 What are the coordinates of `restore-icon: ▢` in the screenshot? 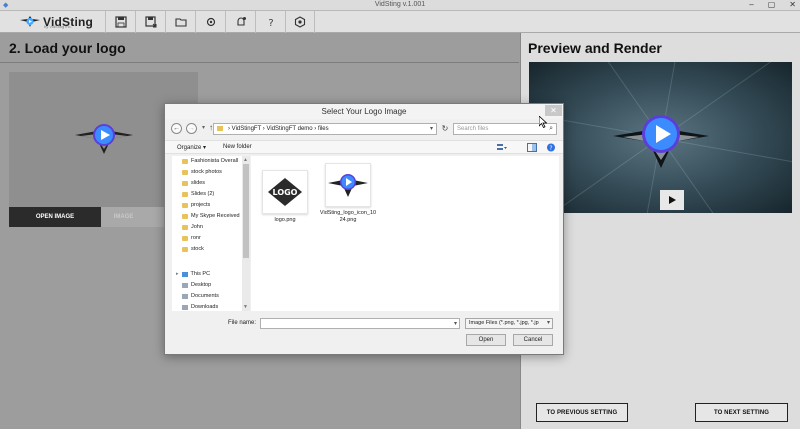 It's located at (772, 4).